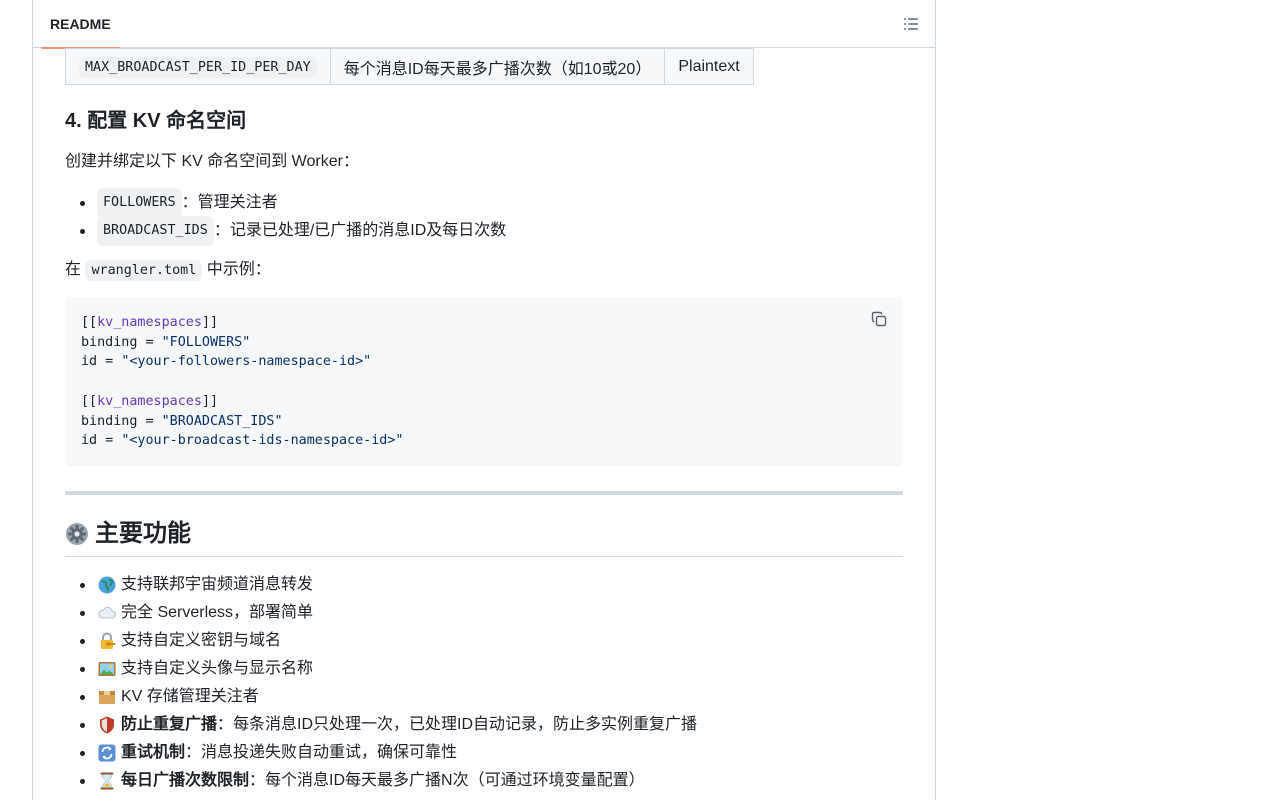 The width and height of the screenshot is (1280, 800). Describe the element at coordinates (143, 533) in the screenshot. I see `features-heading-text: 主要功能` at that location.